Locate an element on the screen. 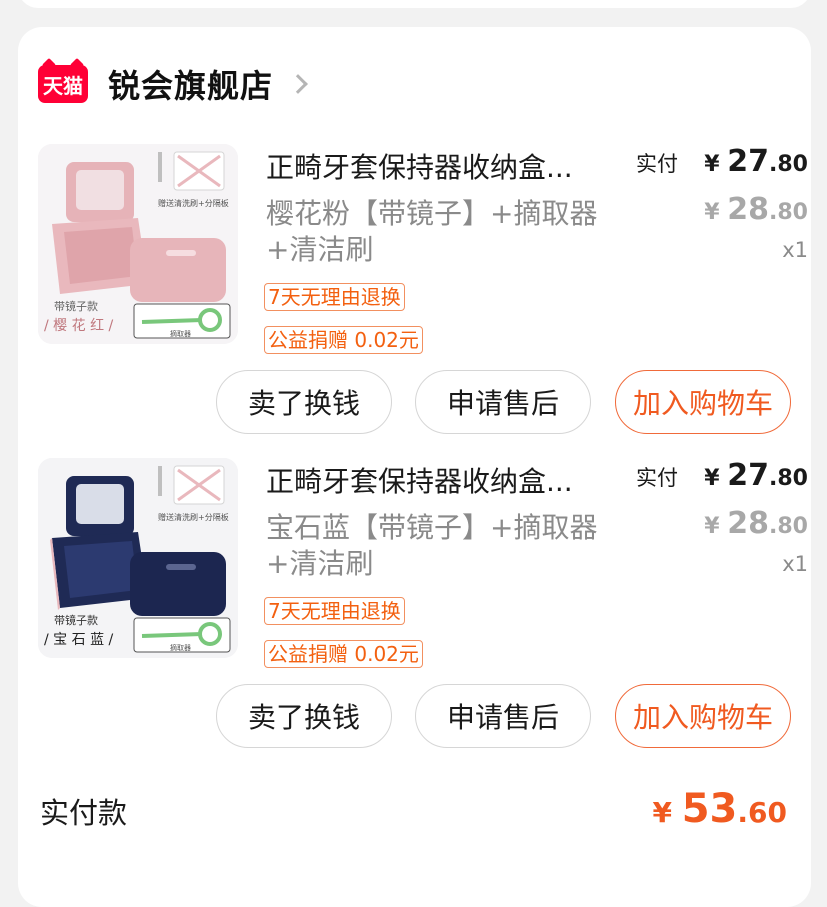 This screenshot has height=907, width=827. product-thumbnail: 赠送清洗刷+分隔板 摘取器 带镜子款 / 樱 花 红 / is located at coordinates (138, 244).